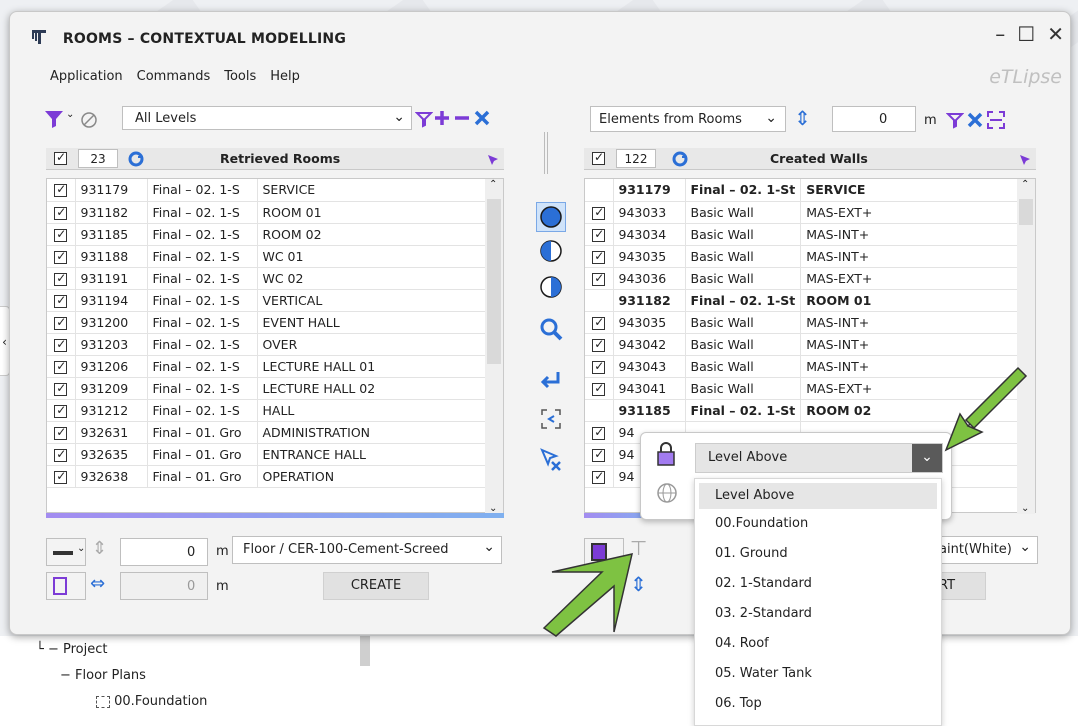  Describe the element at coordinates (275, 190) in the screenshot. I see `table-row: 931179Final – 02. 1-SSERVICE` at that location.